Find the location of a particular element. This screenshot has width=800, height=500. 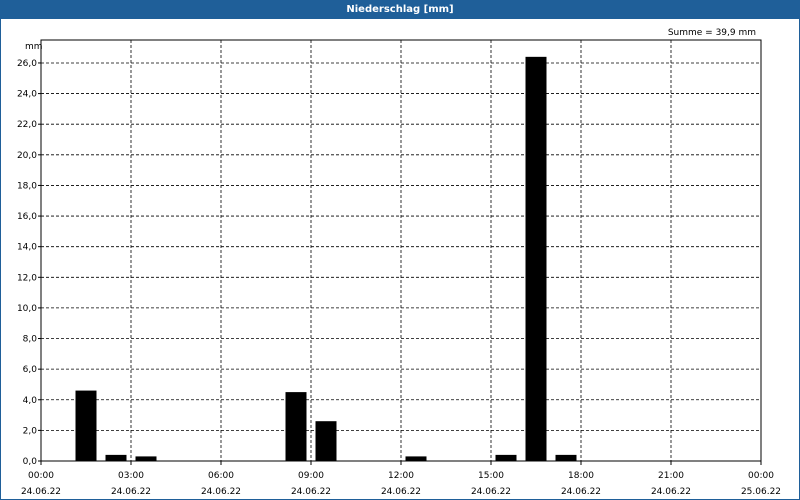

y-tick-label: 24,0 is located at coordinates (27, 95).